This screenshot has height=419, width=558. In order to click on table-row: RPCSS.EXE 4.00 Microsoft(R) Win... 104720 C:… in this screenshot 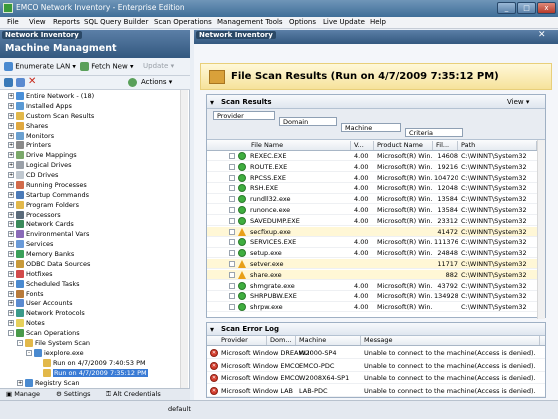, I will do `click(376, 178)`.